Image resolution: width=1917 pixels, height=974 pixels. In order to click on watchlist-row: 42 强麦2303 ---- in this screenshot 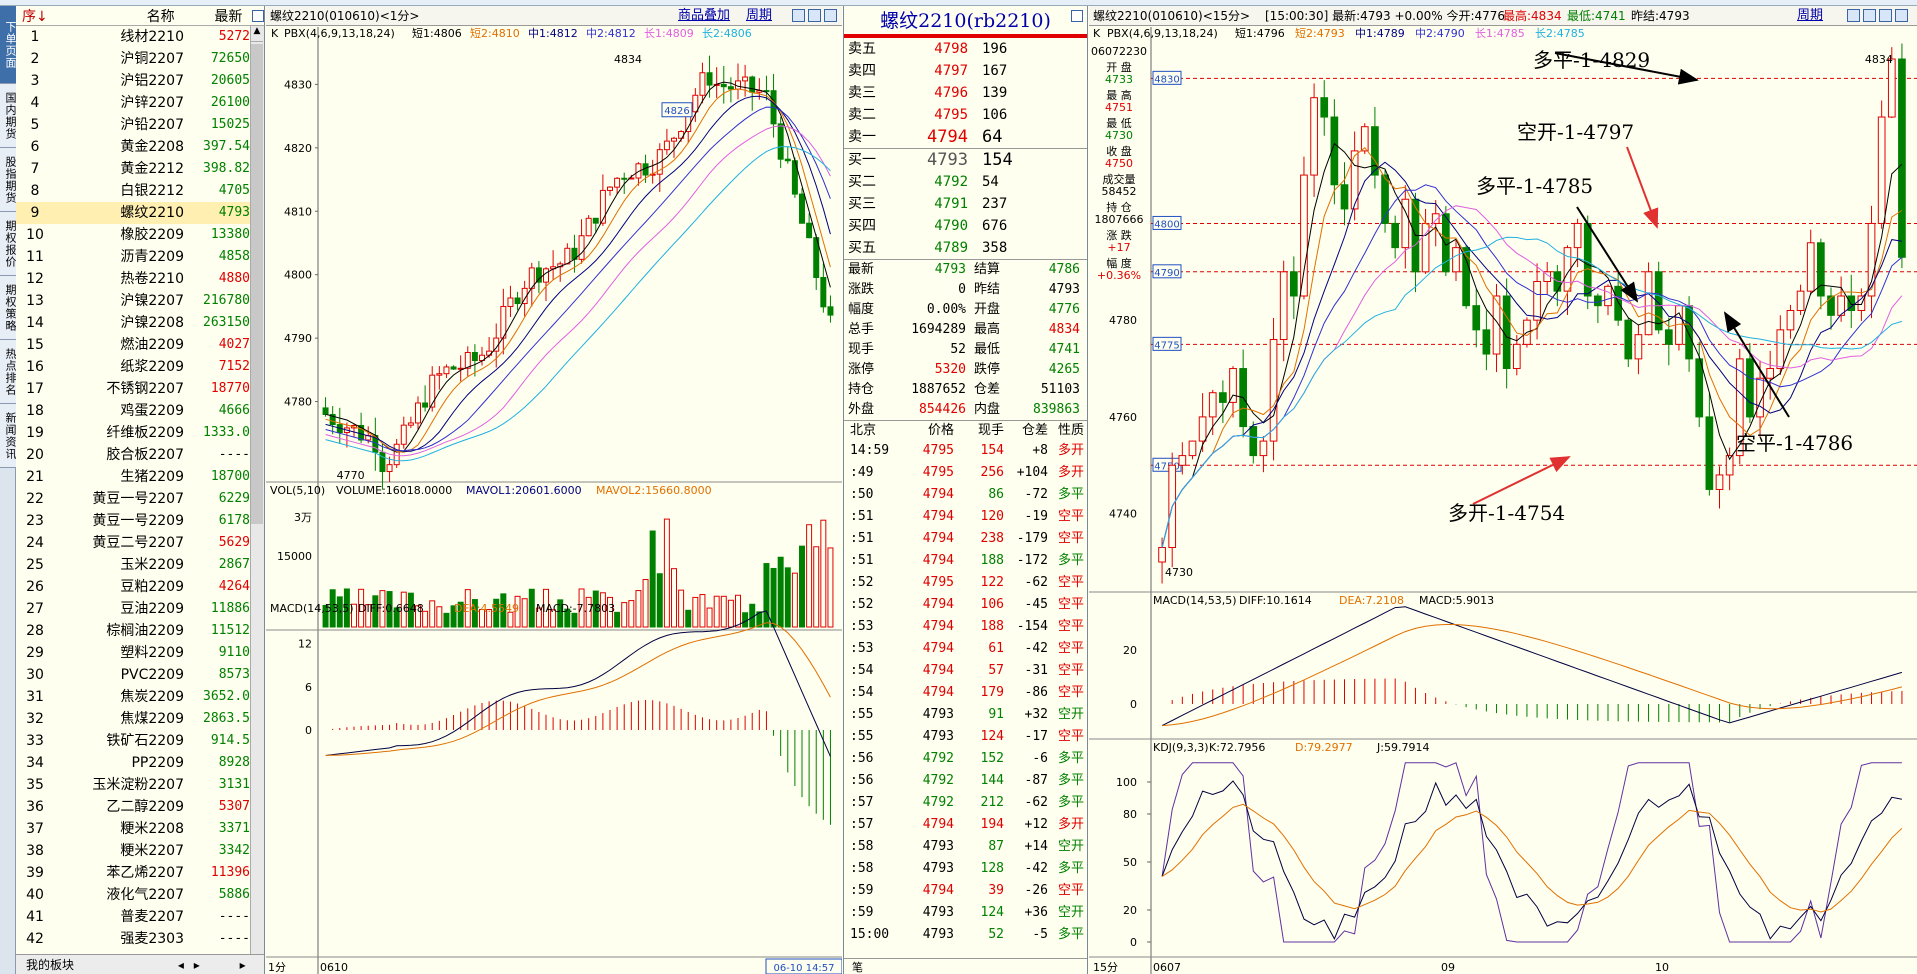, I will do `click(140, 939)`.